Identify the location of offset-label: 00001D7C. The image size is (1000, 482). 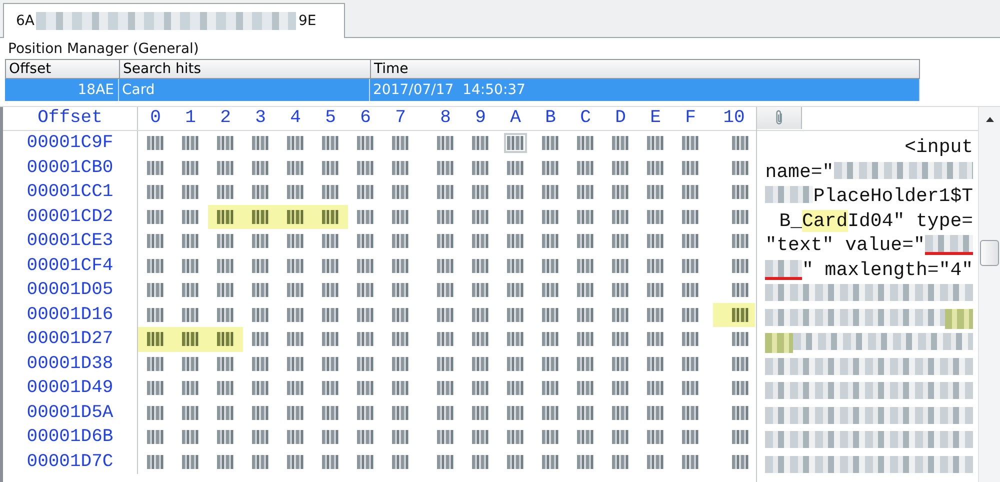
(70, 462).